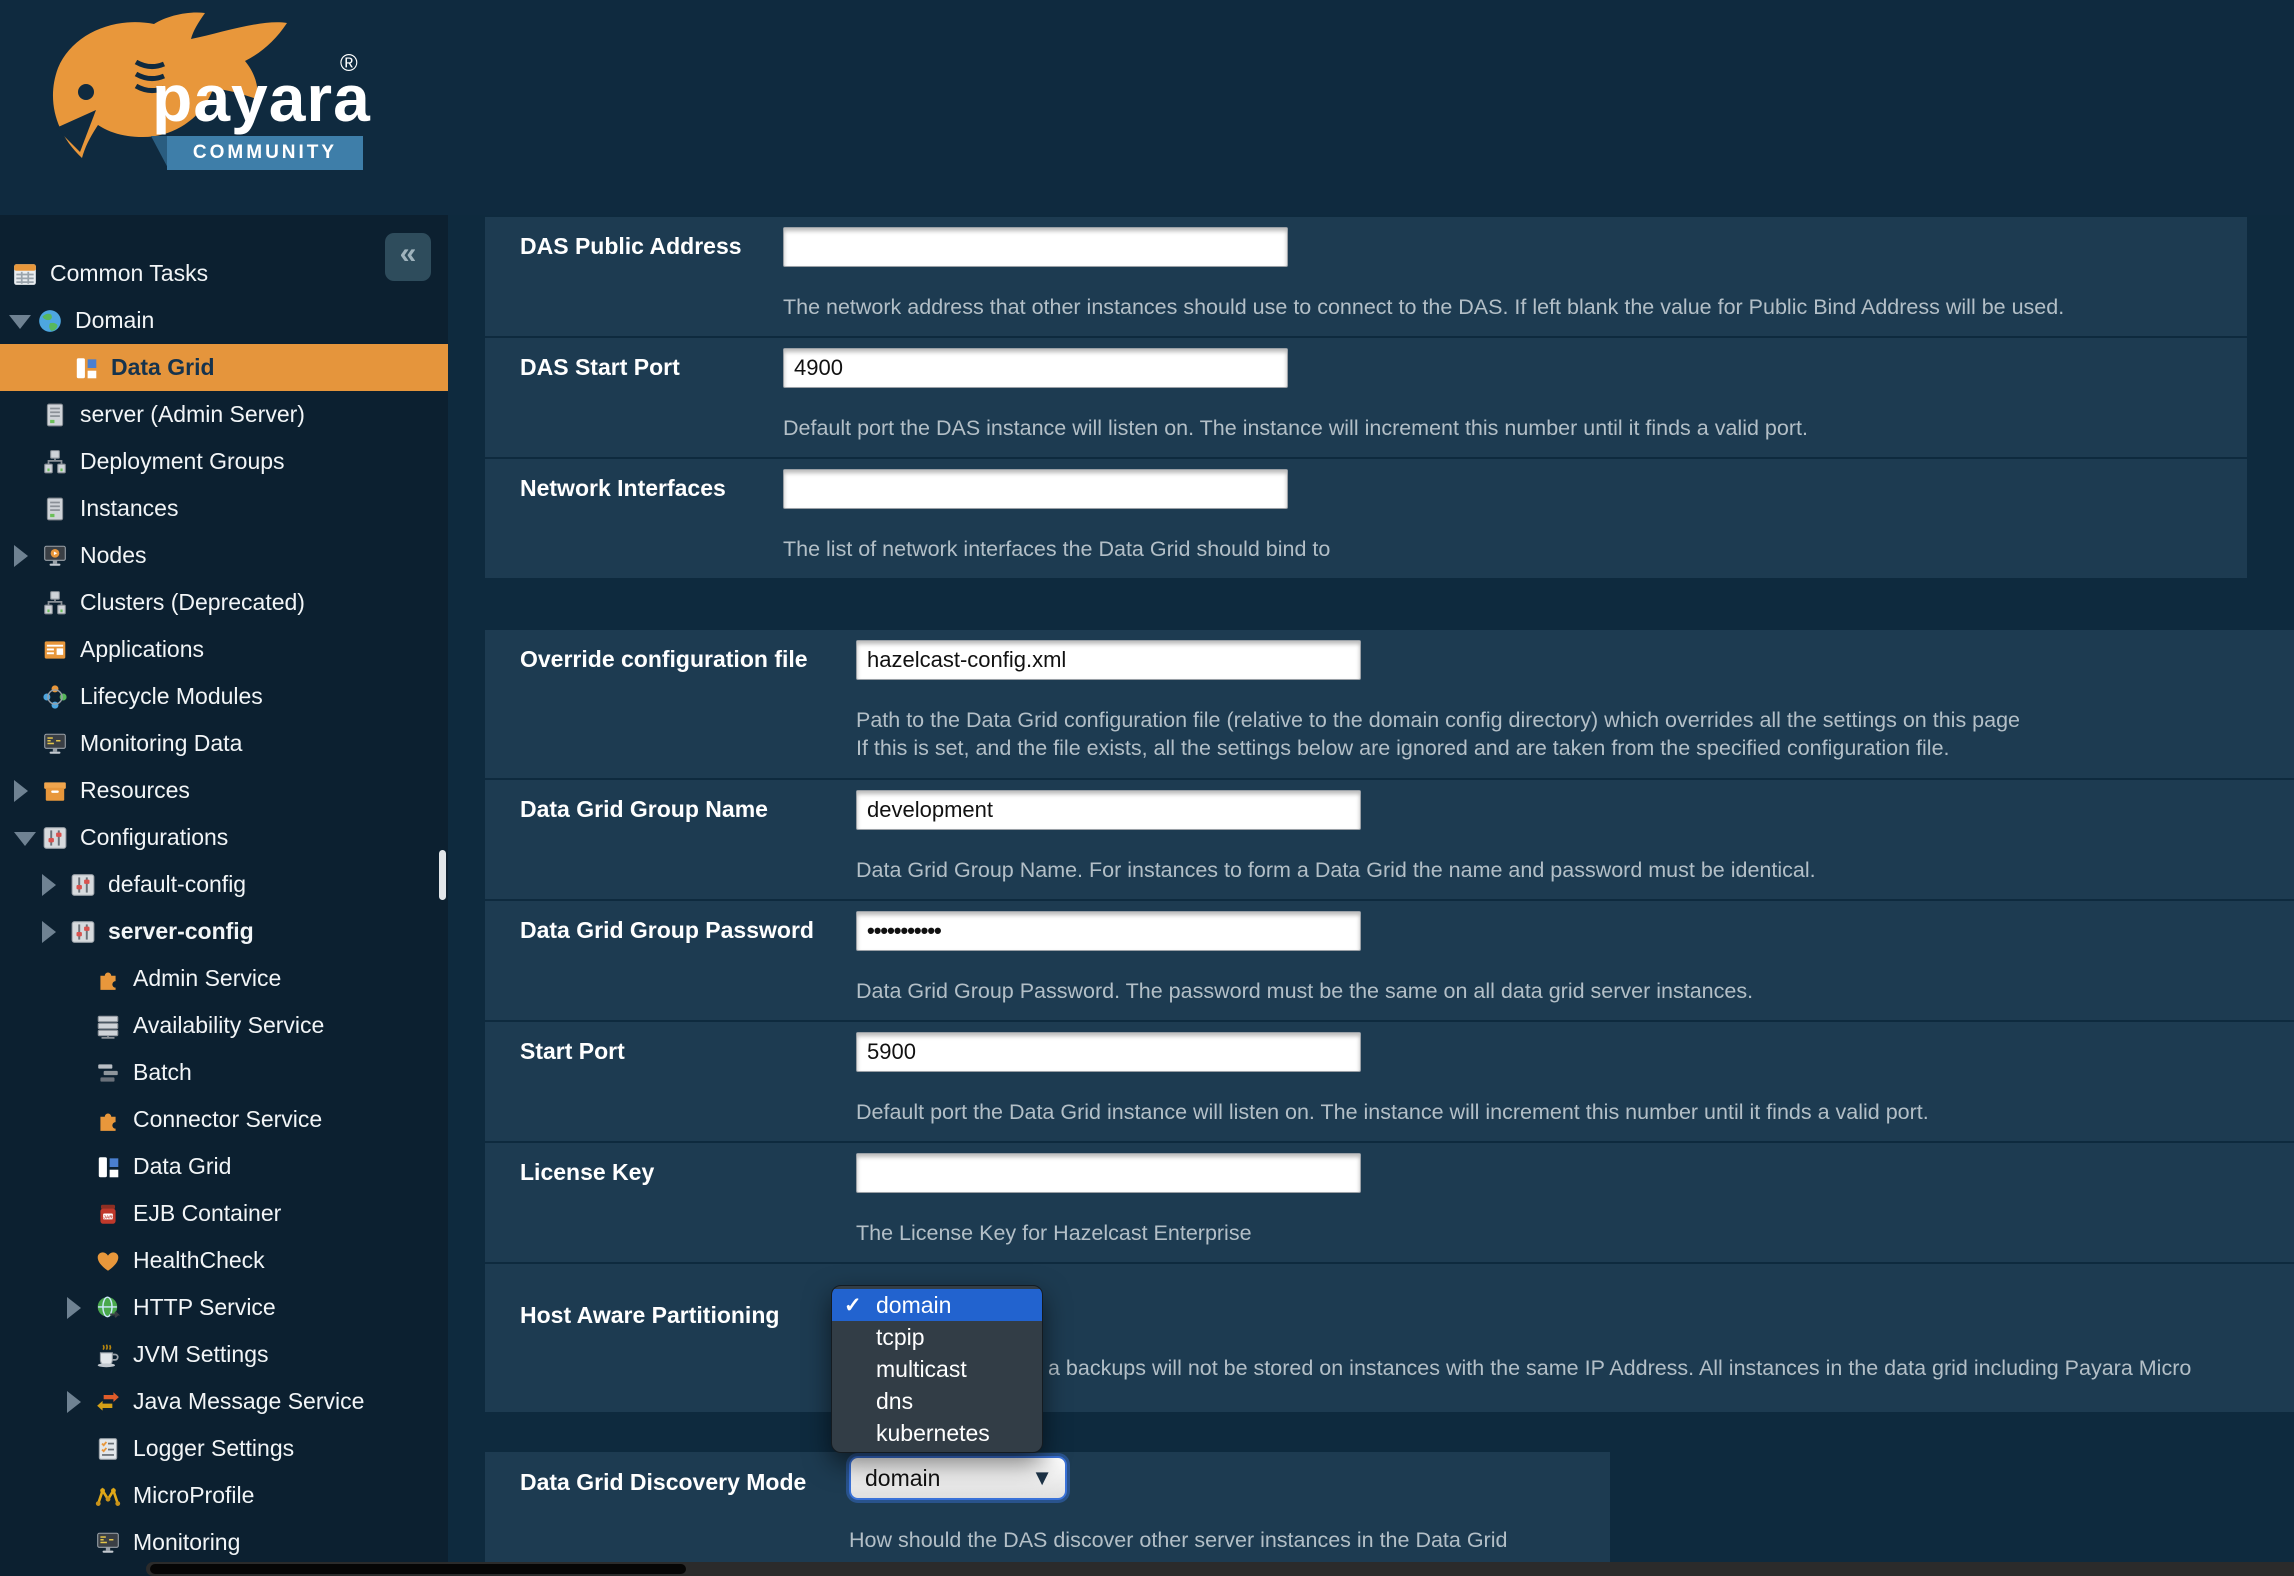 This screenshot has height=1576, width=2294. Describe the element at coordinates (192, 602) in the screenshot. I see `sidebar-item-label: Clusters (Deprecated)` at that location.